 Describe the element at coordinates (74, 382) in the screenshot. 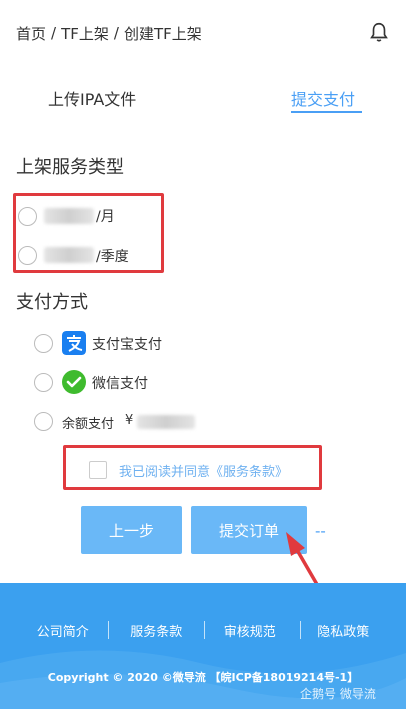

I see `wechat-icon` at that location.